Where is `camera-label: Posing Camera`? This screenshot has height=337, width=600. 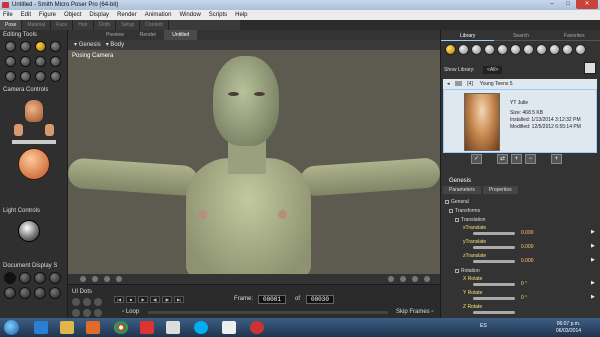 camera-label: Posing Camera is located at coordinates (92, 56).